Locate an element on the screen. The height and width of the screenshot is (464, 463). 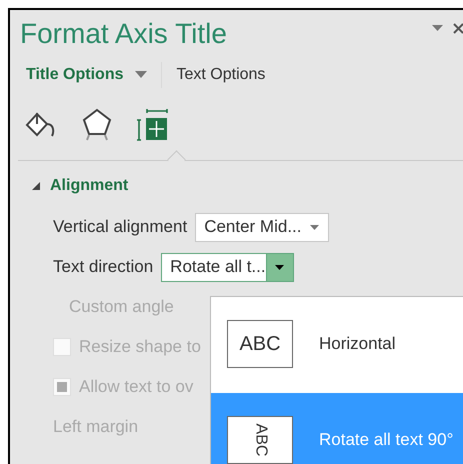
collapse-triangle-icon is located at coordinates (36, 186).